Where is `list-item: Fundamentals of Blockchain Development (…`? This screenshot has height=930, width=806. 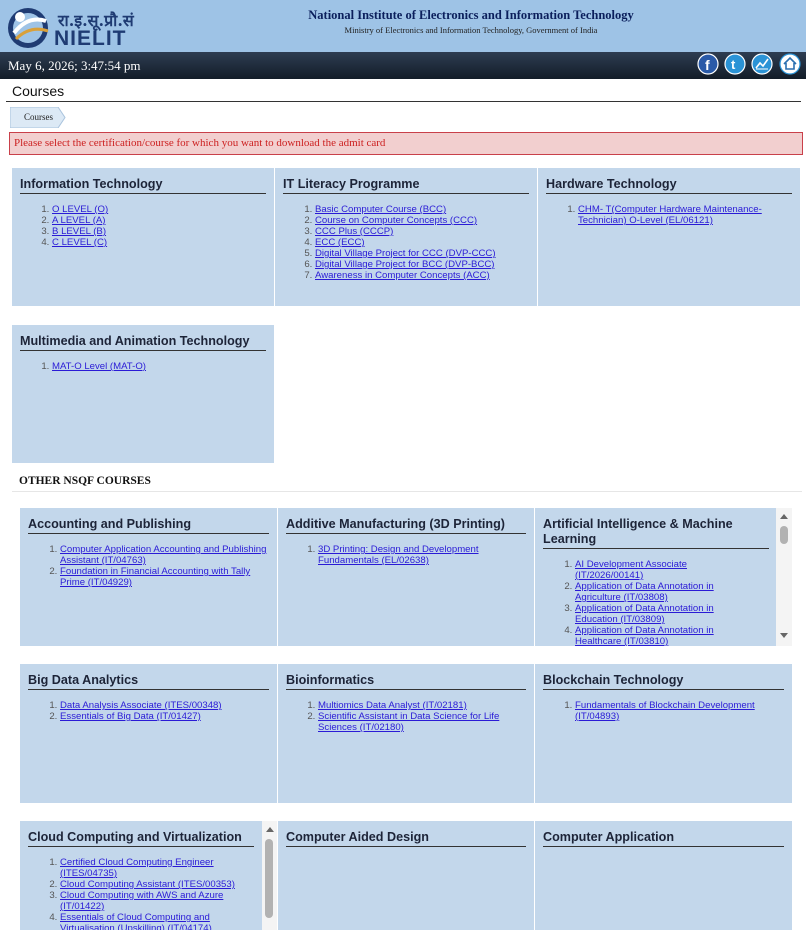
list-item: Fundamentals of Blockchain Development (… is located at coordinates (677, 711).